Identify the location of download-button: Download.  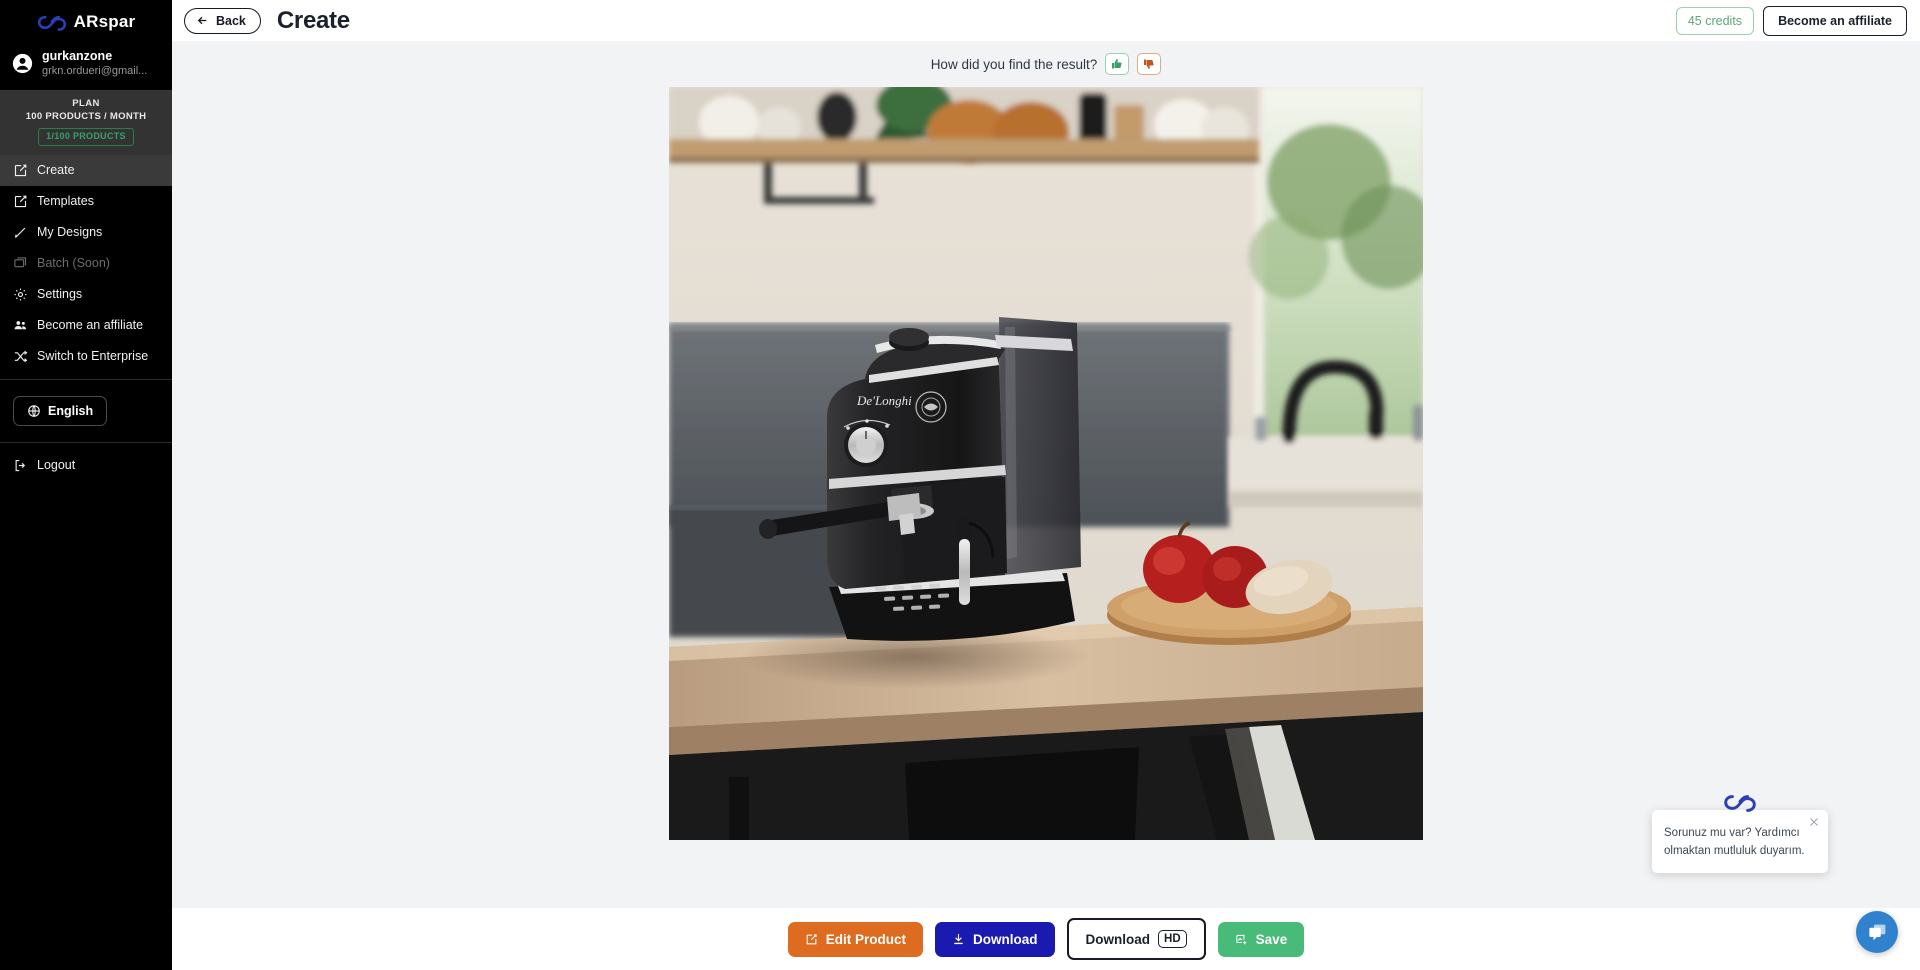
(995, 939).